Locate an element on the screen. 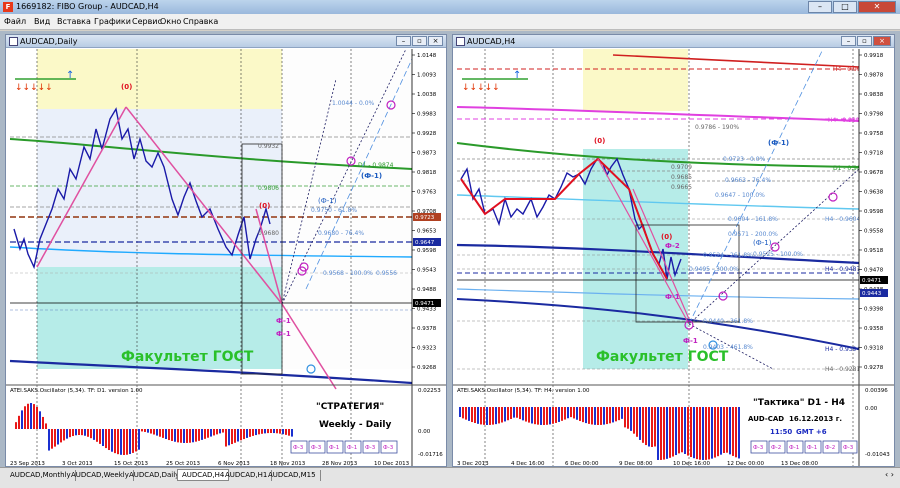 The width and height of the screenshot is (900, 488). pair-label: AUD-CAD is located at coordinates (766, 419).